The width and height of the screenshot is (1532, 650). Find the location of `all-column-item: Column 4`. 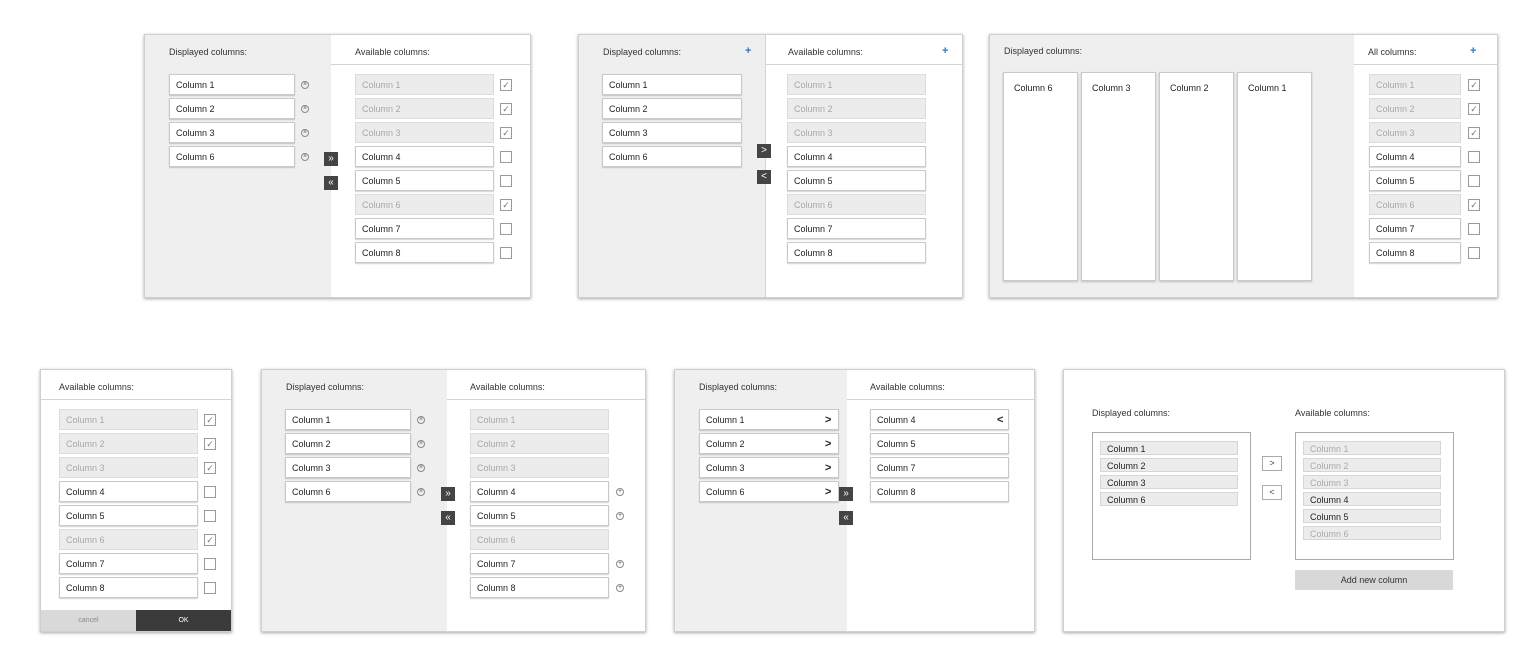

all-column-item: Column 4 is located at coordinates (1415, 156).